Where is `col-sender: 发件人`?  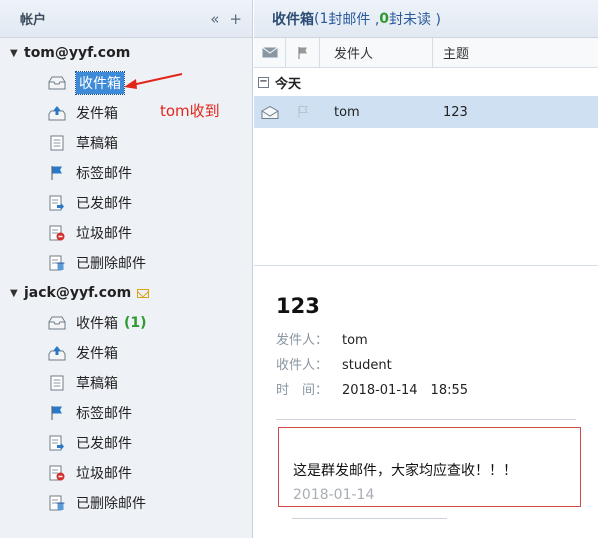 col-sender: 发件人 is located at coordinates (376, 52).